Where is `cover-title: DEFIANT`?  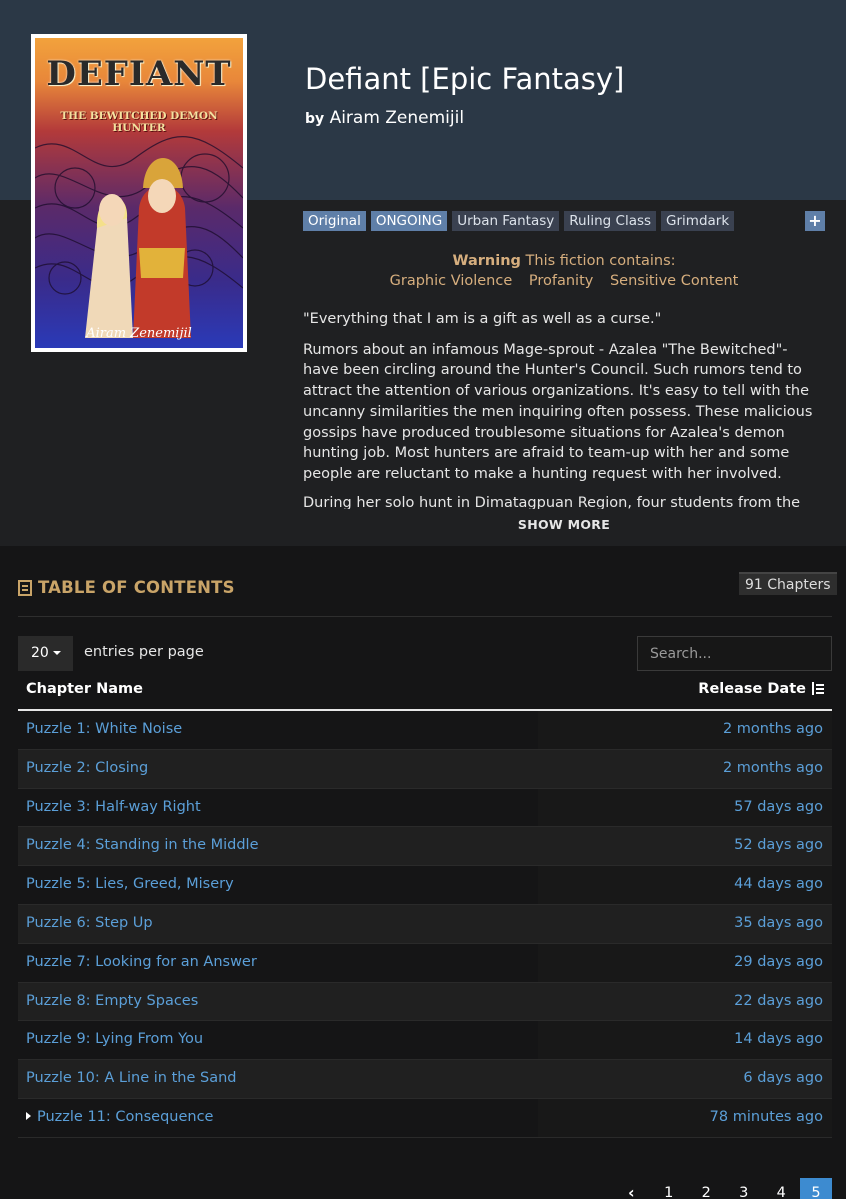 cover-title: DEFIANT is located at coordinates (139, 74).